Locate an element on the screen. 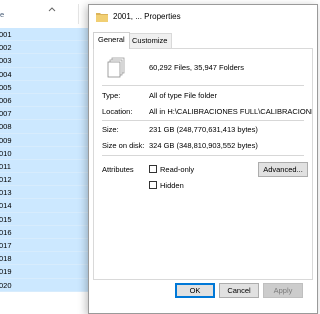 This screenshot has height=314, width=320. ok-button: OK is located at coordinates (195, 290).